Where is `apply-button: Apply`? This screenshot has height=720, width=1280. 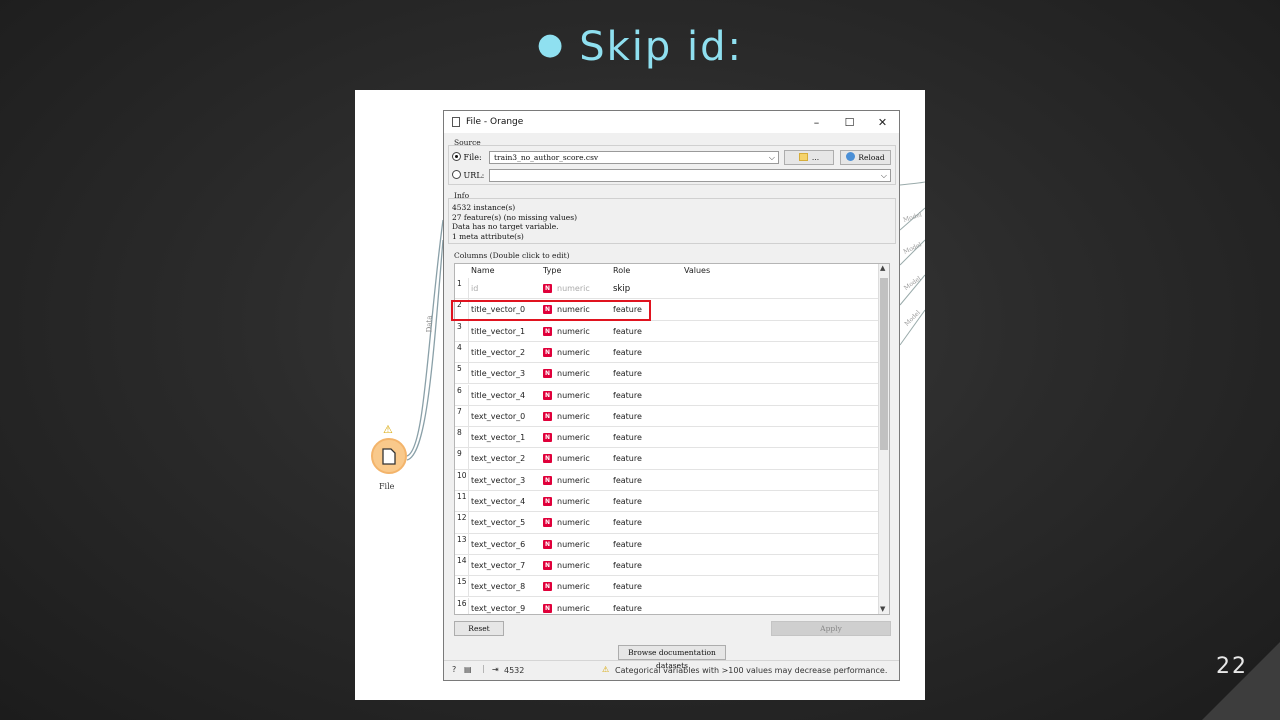 apply-button: Apply is located at coordinates (831, 628).